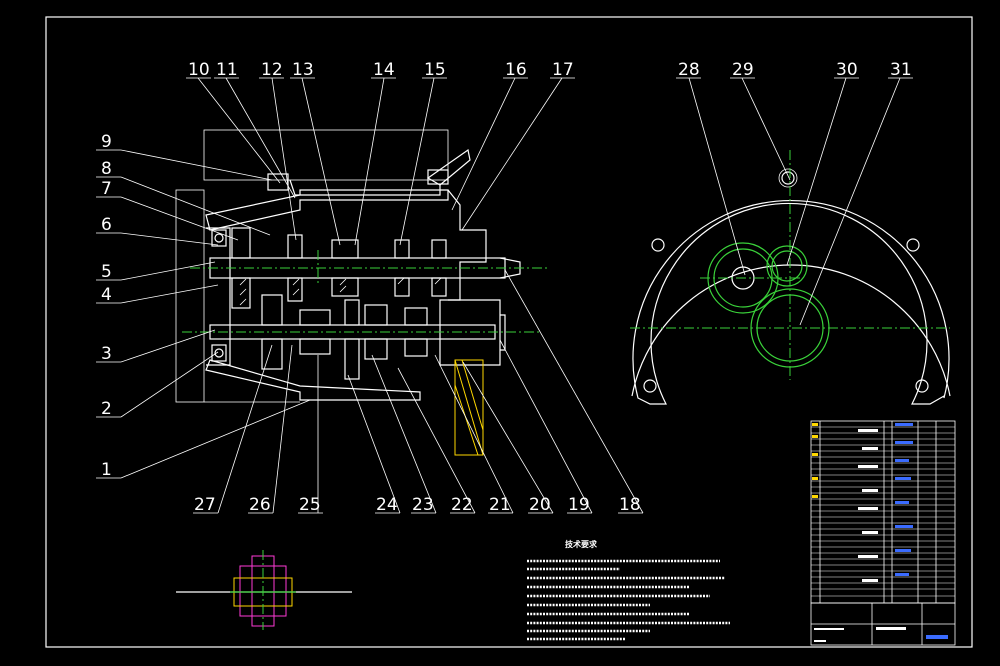 The image size is (1000, 666). What do you see at coordinates (563, 70) in the screenshot?
I see `balloon-17: 17` at bounding box center [563, 70].